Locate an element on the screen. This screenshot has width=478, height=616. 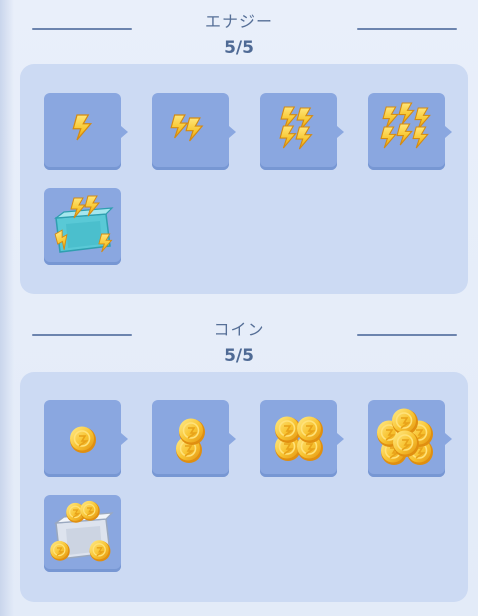
energy-4-icon is located at coordinates (405, 125).